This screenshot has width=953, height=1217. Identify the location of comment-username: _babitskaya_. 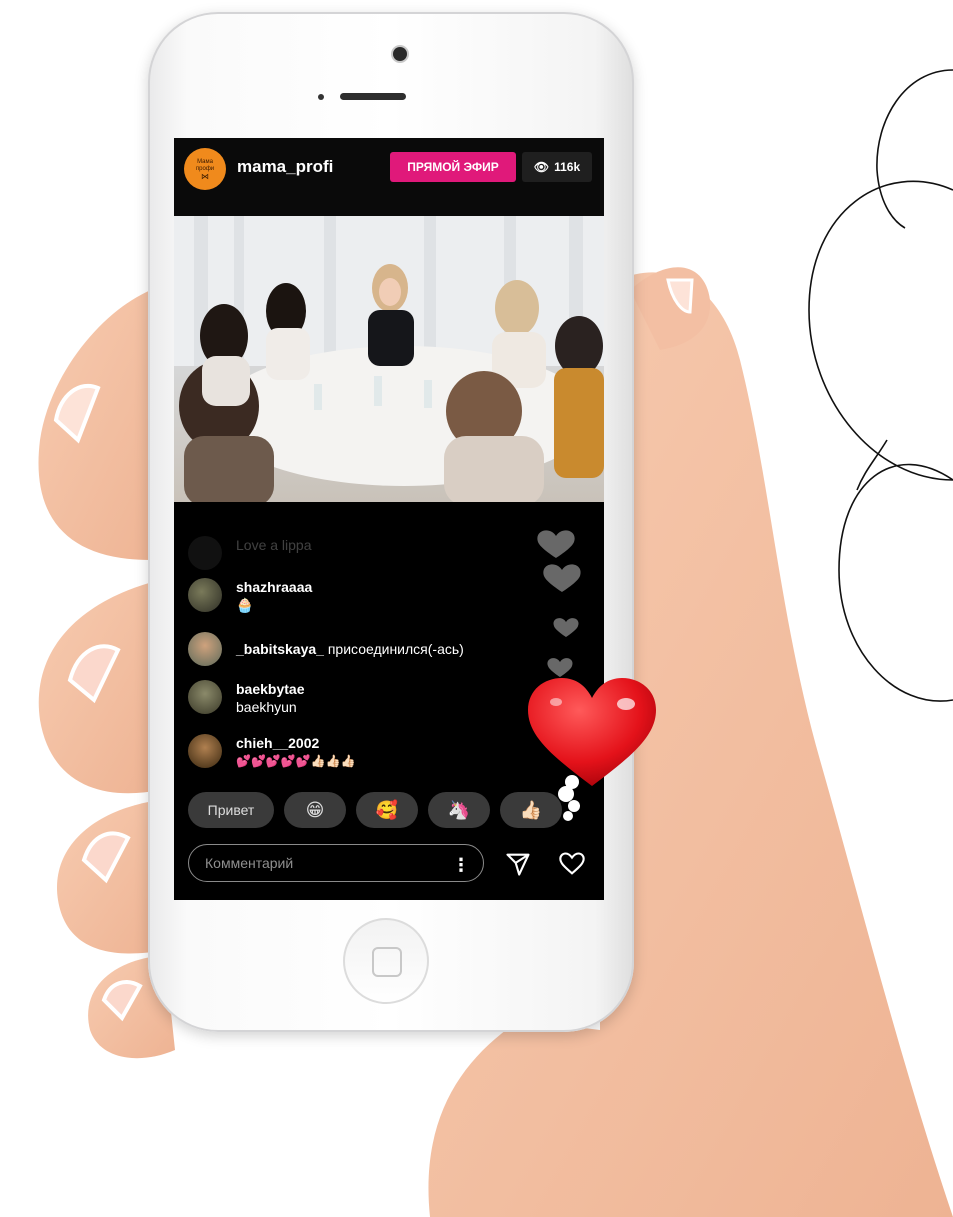
(280, 649).